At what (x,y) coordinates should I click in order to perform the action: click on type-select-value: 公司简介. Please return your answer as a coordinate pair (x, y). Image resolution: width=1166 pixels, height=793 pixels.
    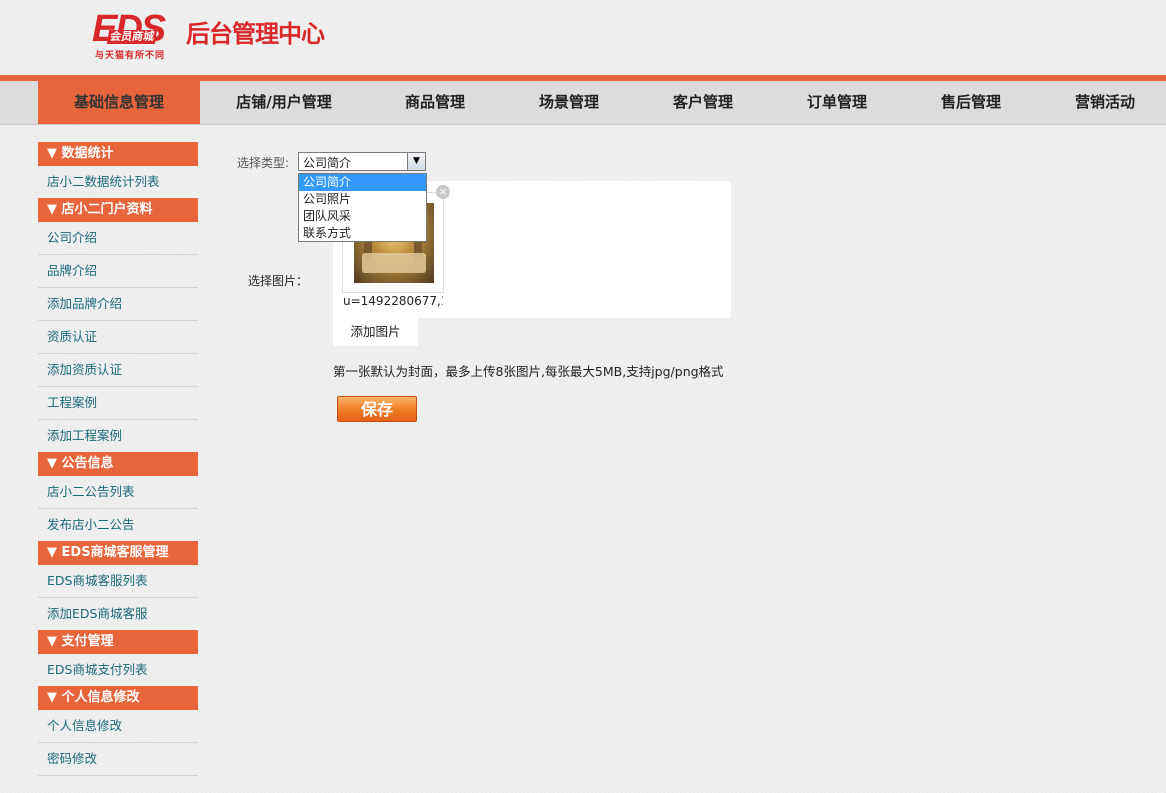
    Looking at the image, I should click on (327, 163).